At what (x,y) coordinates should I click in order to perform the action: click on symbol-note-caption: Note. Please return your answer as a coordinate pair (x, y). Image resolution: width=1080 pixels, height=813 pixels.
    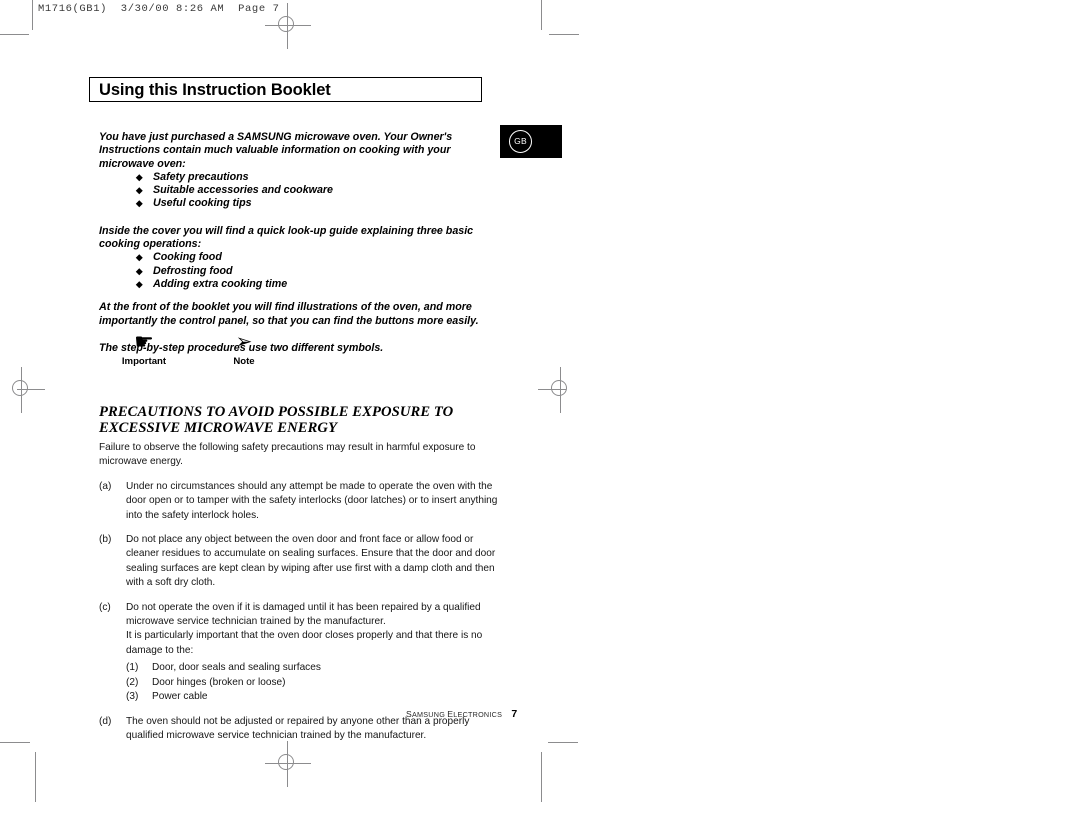
    Looking at the image, I should click on (244, 361).